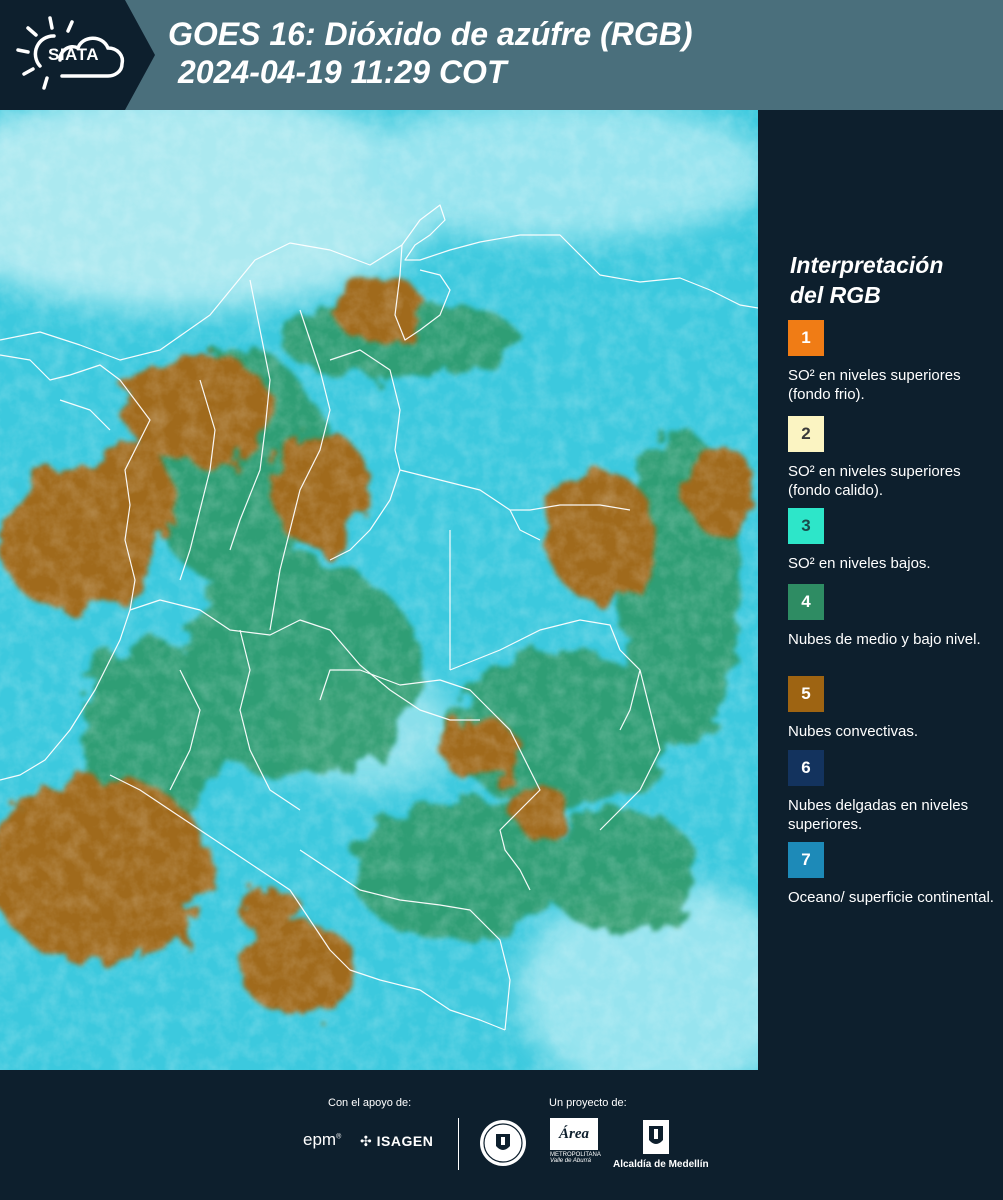 The image size is (1003, 1200). What do you see at coordinates (458, 1144) in the screenshot?
I see `footer-divider` at bounding box center [458, 1144].